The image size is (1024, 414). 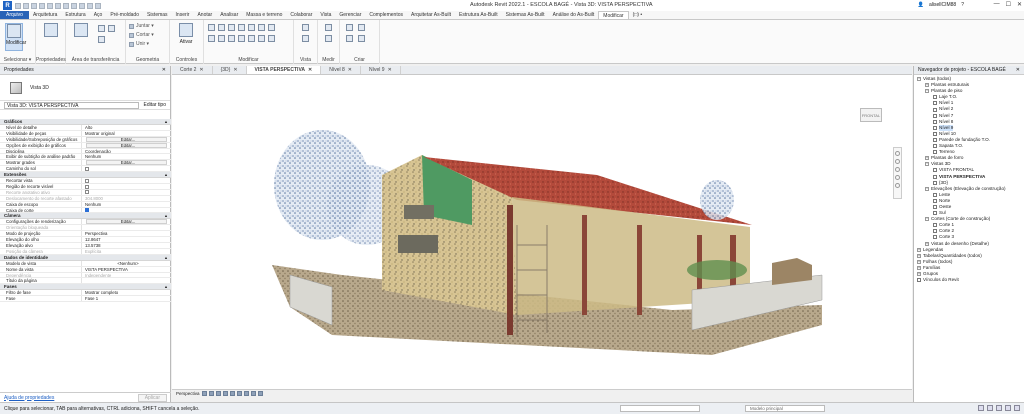 I want to click on offset-icon, so click(x=221, y=27).